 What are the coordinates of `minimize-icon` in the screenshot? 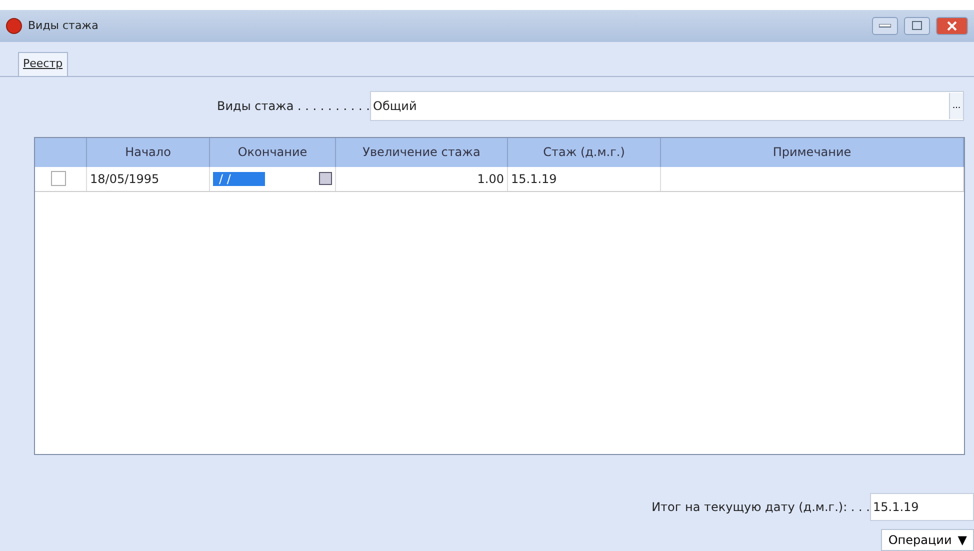 It's located at (885, 26).